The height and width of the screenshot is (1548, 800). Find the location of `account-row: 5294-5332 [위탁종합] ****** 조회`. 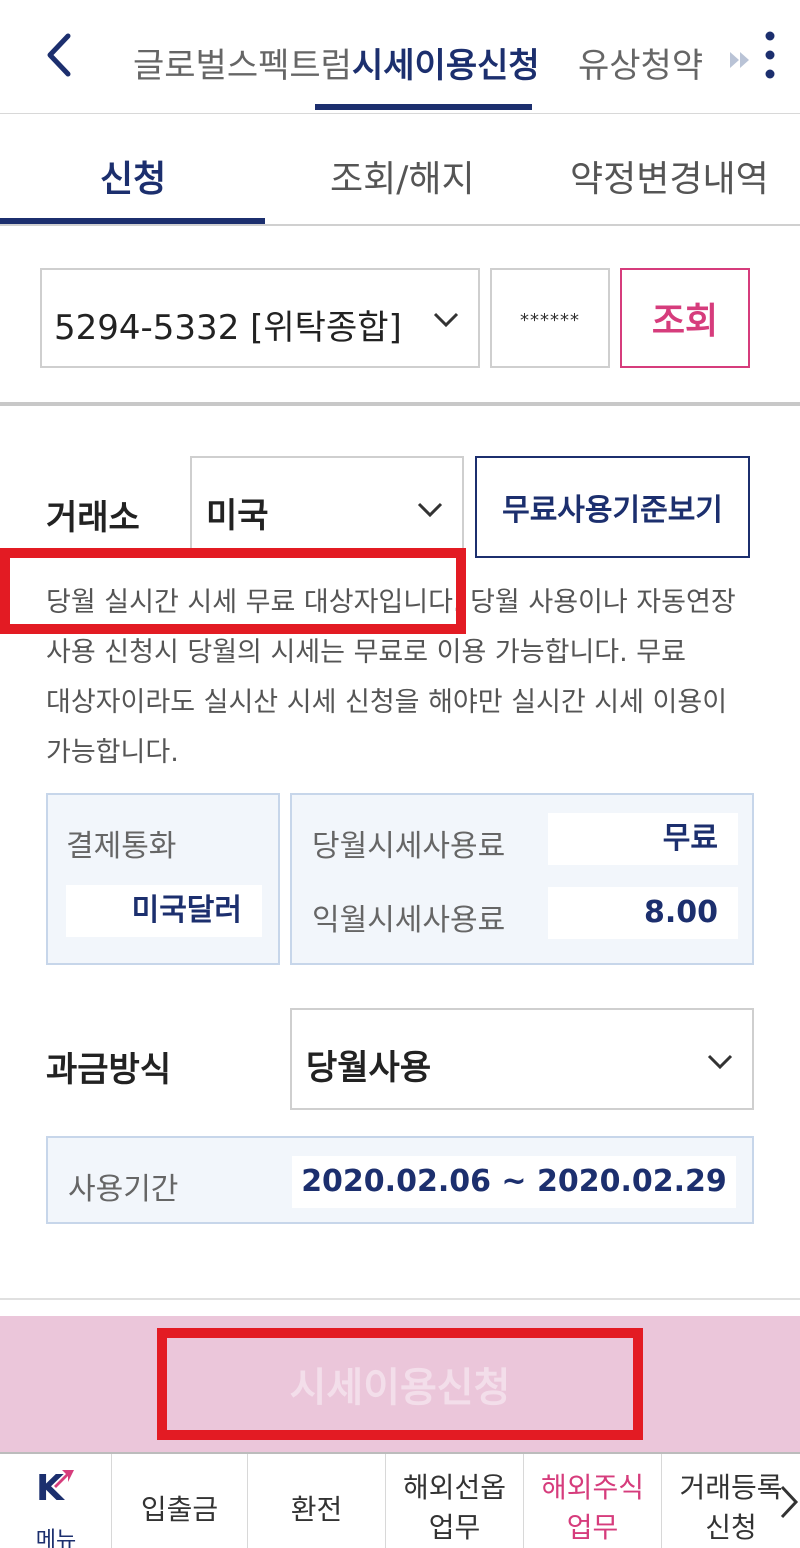

account-row: 5294-5332 [위탁종합] ****** 조회 is located at coordinates (400, 316).